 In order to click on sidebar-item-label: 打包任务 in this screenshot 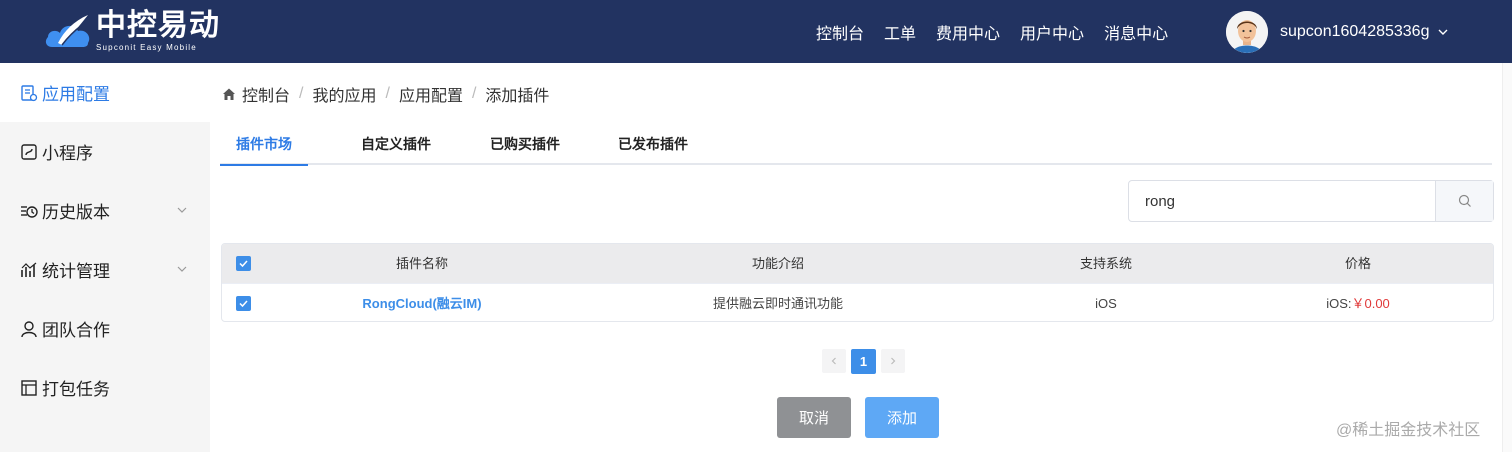, I will do `click(76, 389)`.